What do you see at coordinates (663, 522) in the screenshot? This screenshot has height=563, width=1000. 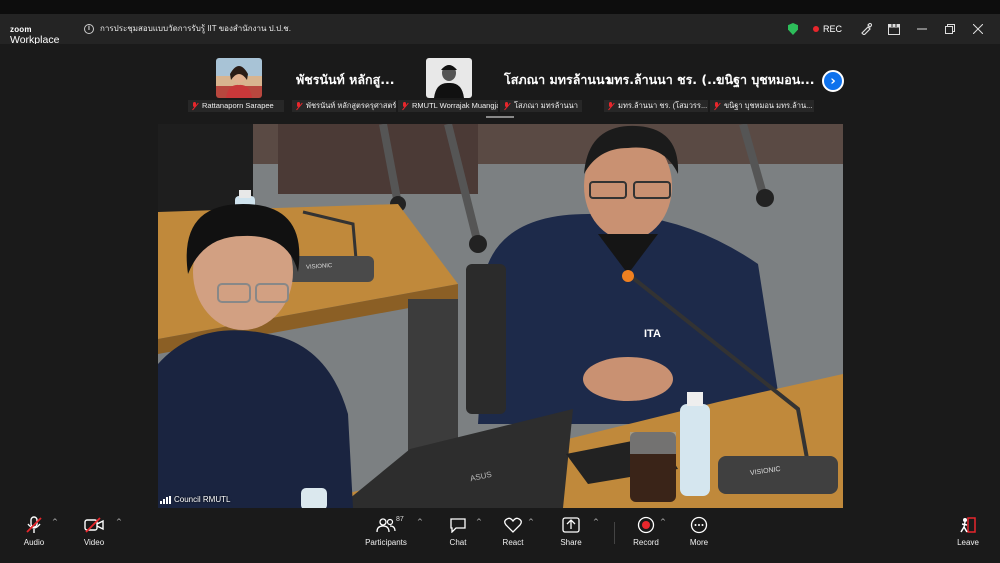 I see `record-options-chevron-icon: ^` at bounding box center [663, 522].